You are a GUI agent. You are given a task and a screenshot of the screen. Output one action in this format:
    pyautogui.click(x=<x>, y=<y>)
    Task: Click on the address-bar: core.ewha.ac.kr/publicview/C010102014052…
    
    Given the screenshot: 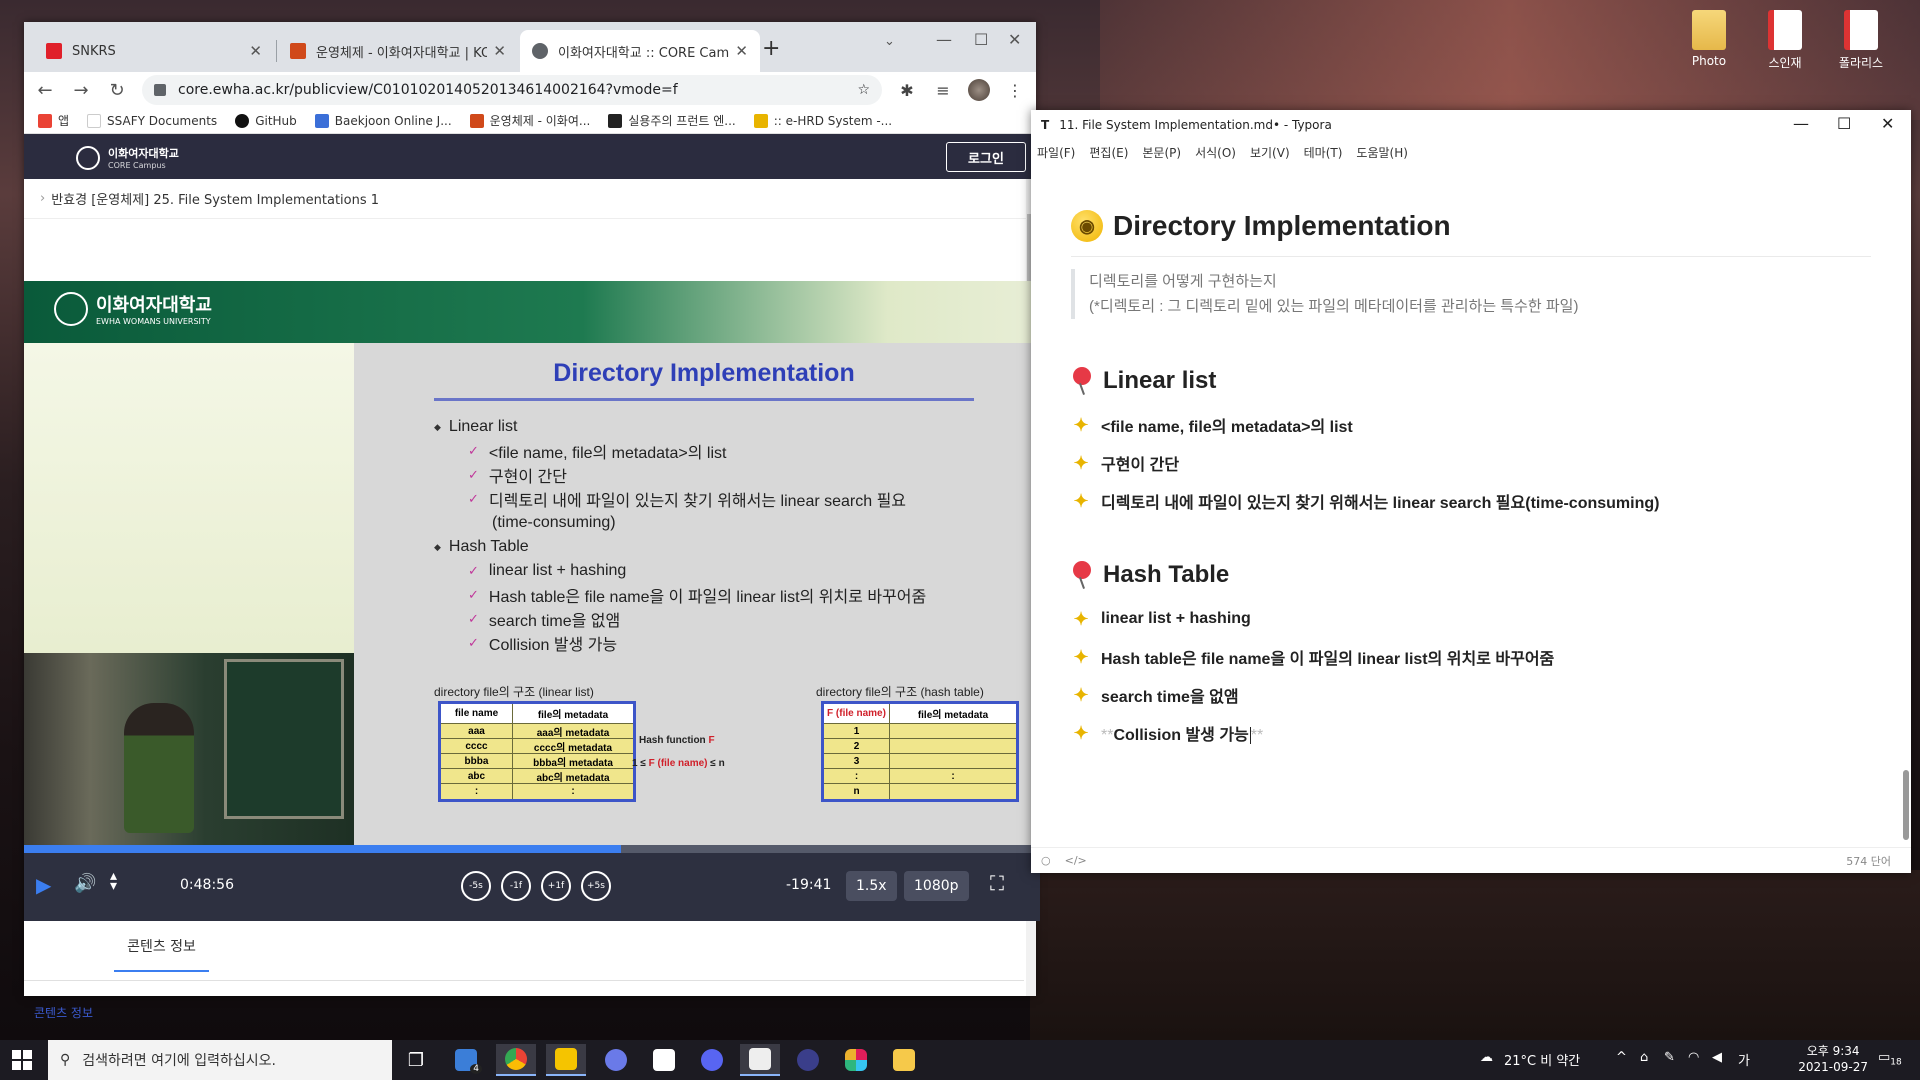 What is the action you would take?
    pyautogui.click(x=512, y=90)
    